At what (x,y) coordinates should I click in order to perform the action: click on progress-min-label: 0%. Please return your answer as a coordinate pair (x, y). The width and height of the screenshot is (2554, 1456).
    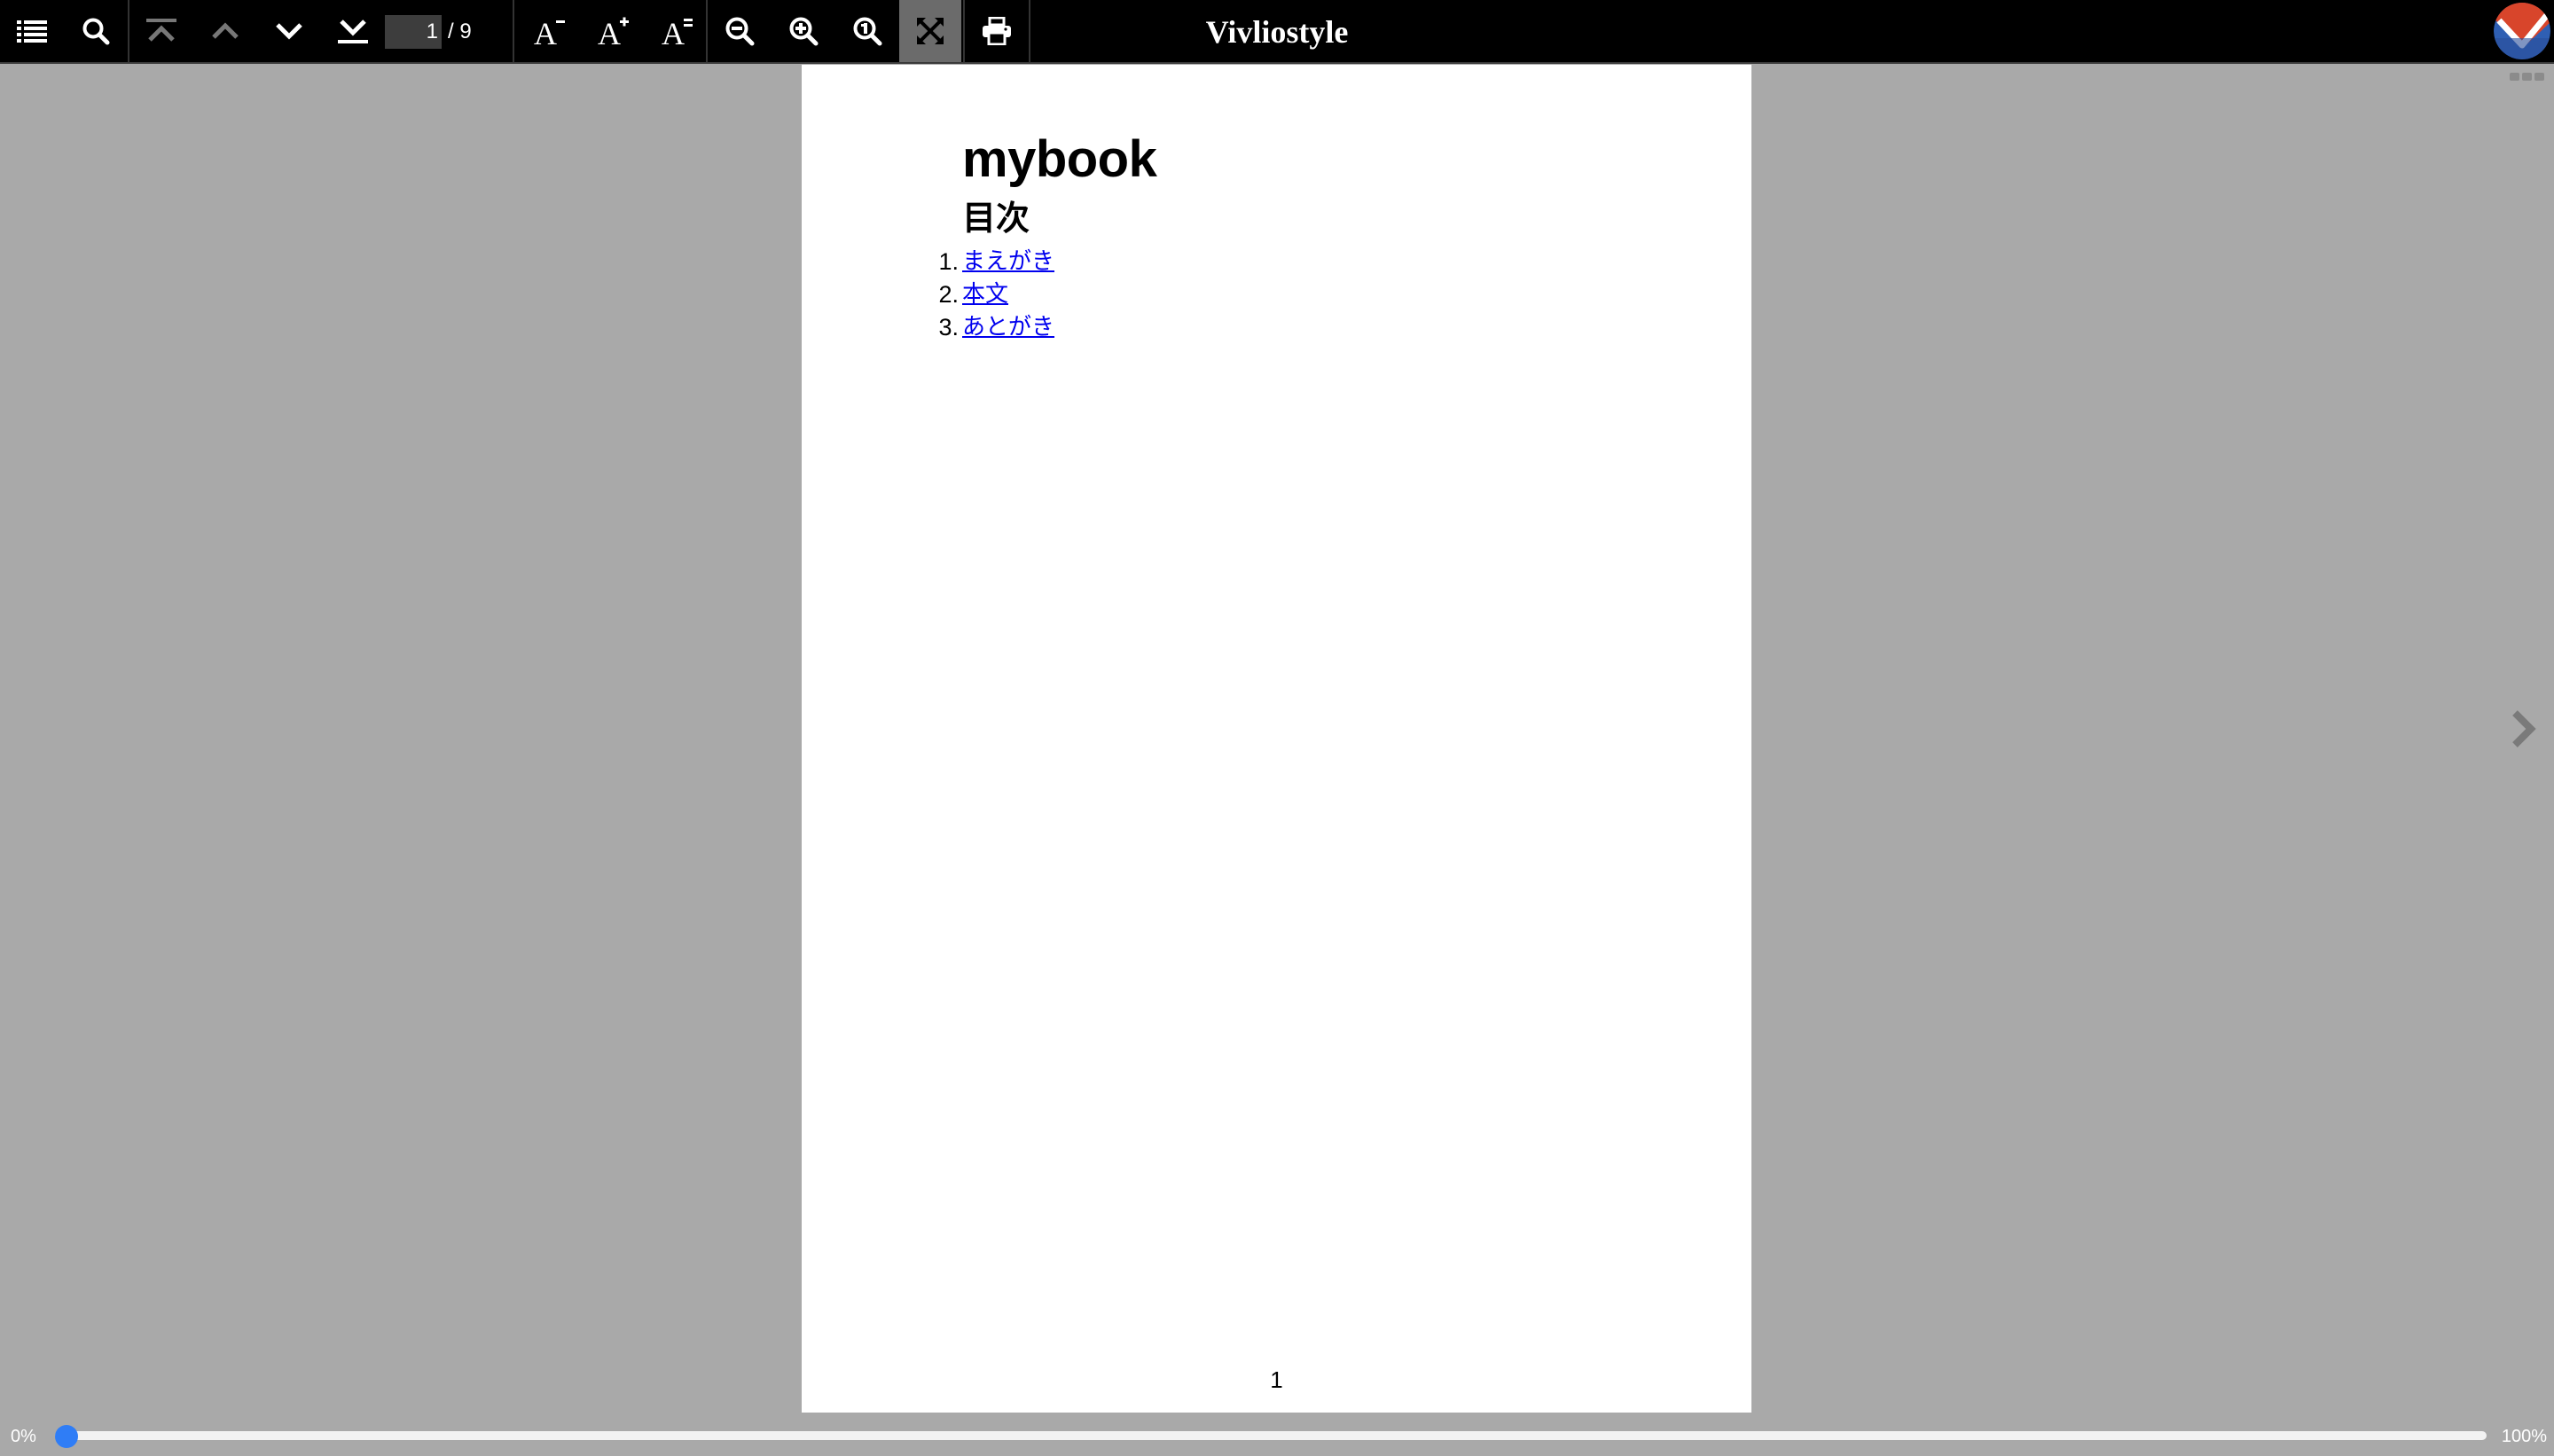
    Looking at the image, I should click on (23, 1436).